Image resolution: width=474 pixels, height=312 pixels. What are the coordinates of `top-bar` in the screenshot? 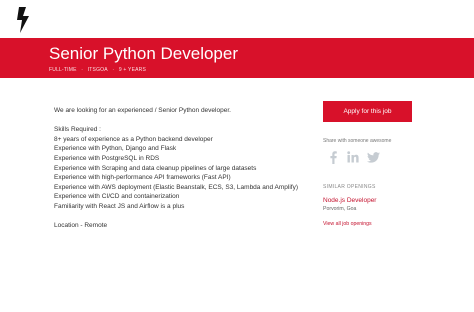 It's located at (237, 19).